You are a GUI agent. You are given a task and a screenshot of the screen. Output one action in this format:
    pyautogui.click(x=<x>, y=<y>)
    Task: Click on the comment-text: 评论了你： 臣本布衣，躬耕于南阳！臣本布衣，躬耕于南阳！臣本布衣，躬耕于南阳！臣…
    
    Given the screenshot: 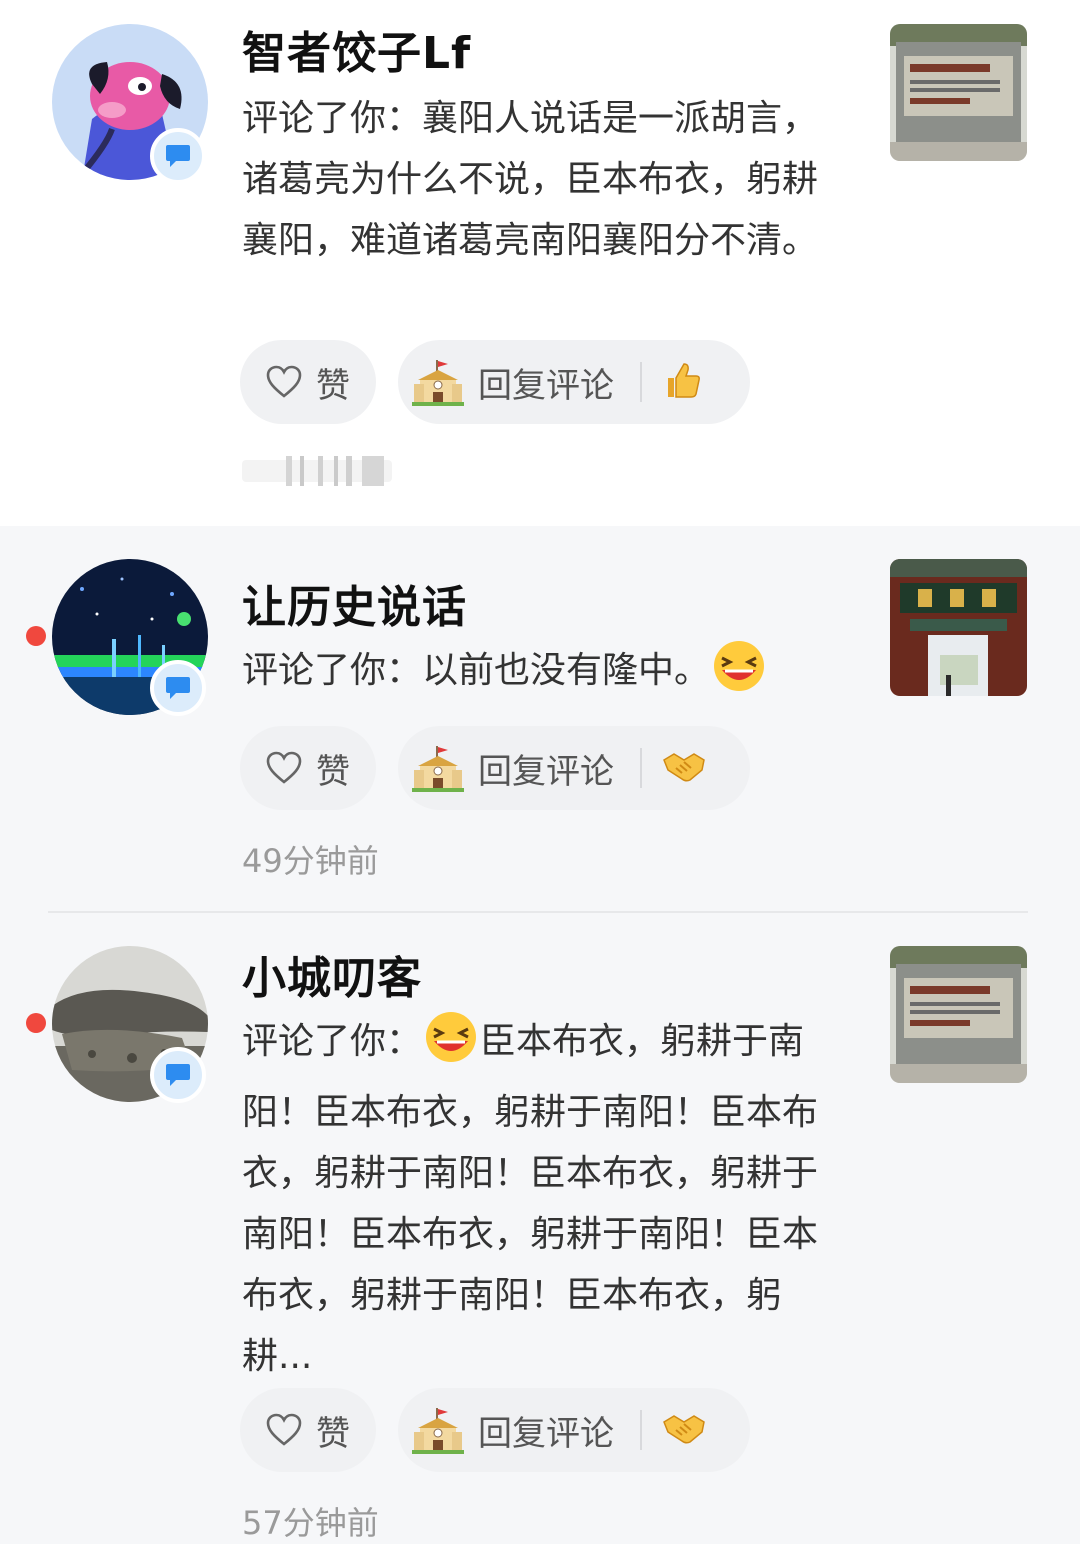 What is the action you would take?
    pyautogui.click(x=545, y=1199)
    